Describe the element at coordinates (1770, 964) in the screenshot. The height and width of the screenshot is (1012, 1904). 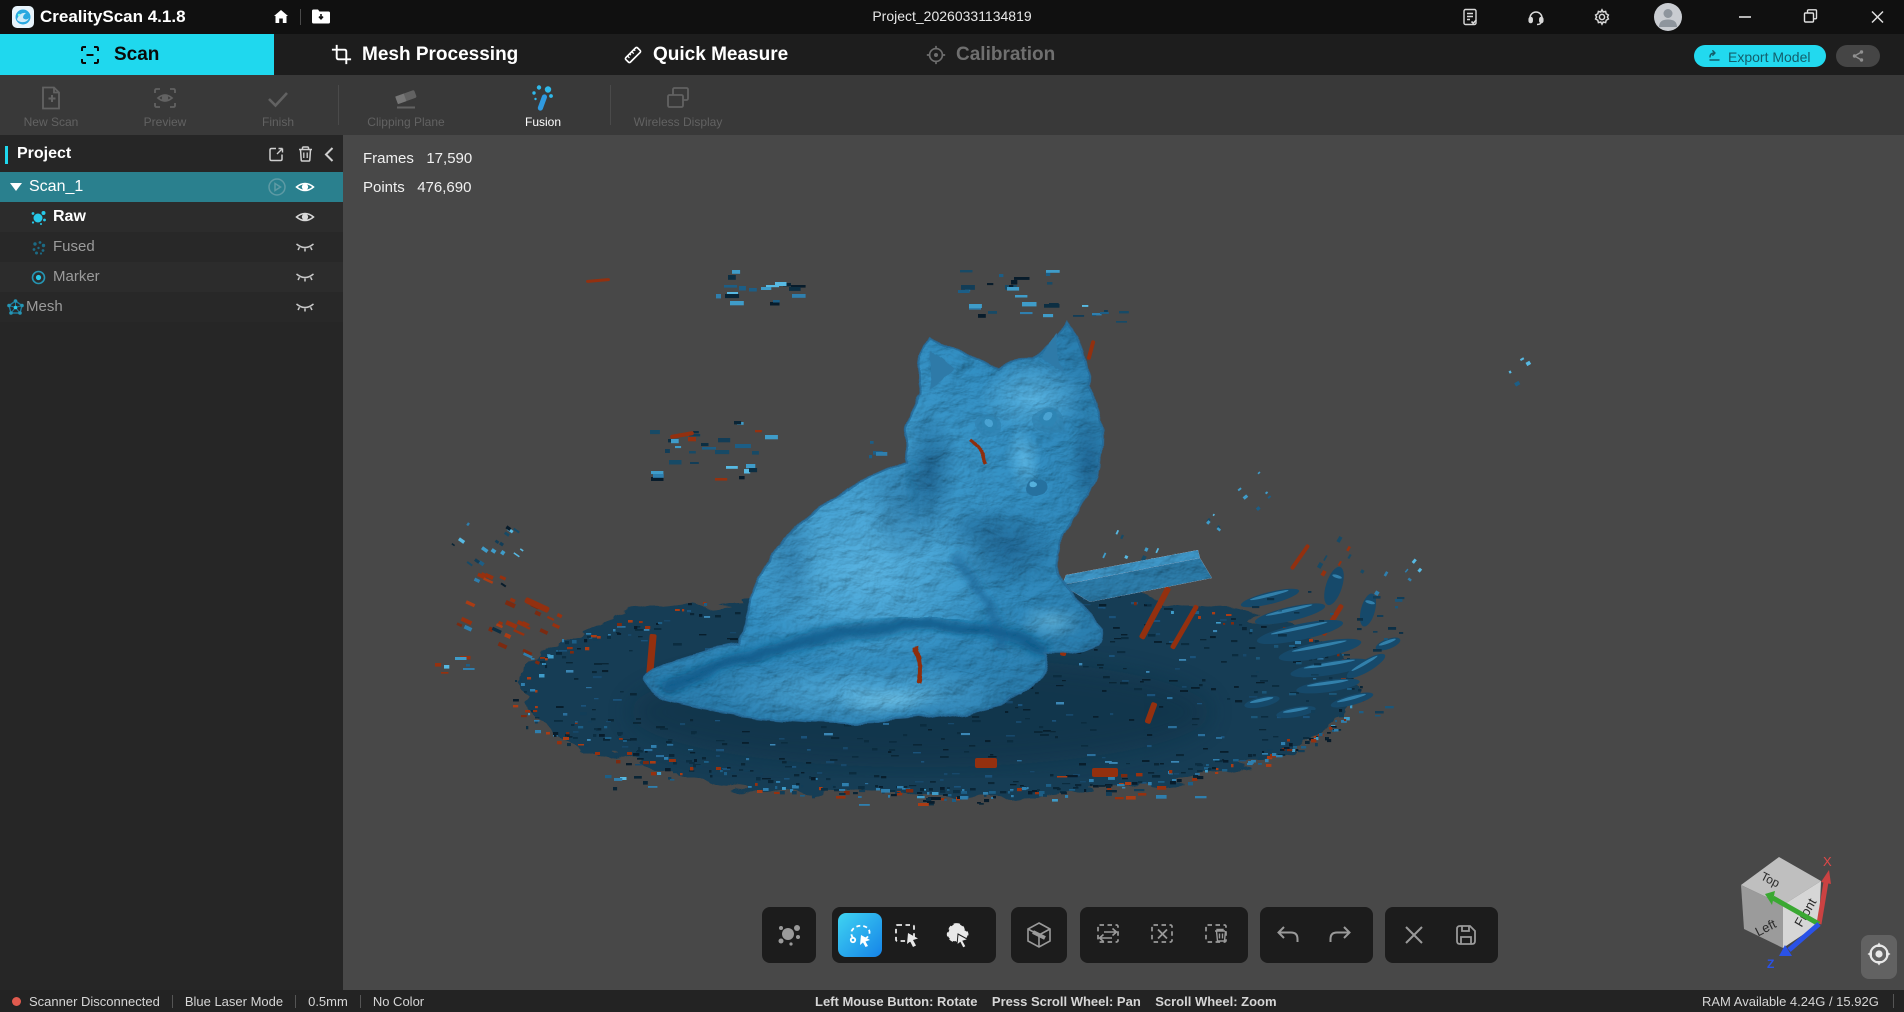
I see `svg-text: Z` at that location.